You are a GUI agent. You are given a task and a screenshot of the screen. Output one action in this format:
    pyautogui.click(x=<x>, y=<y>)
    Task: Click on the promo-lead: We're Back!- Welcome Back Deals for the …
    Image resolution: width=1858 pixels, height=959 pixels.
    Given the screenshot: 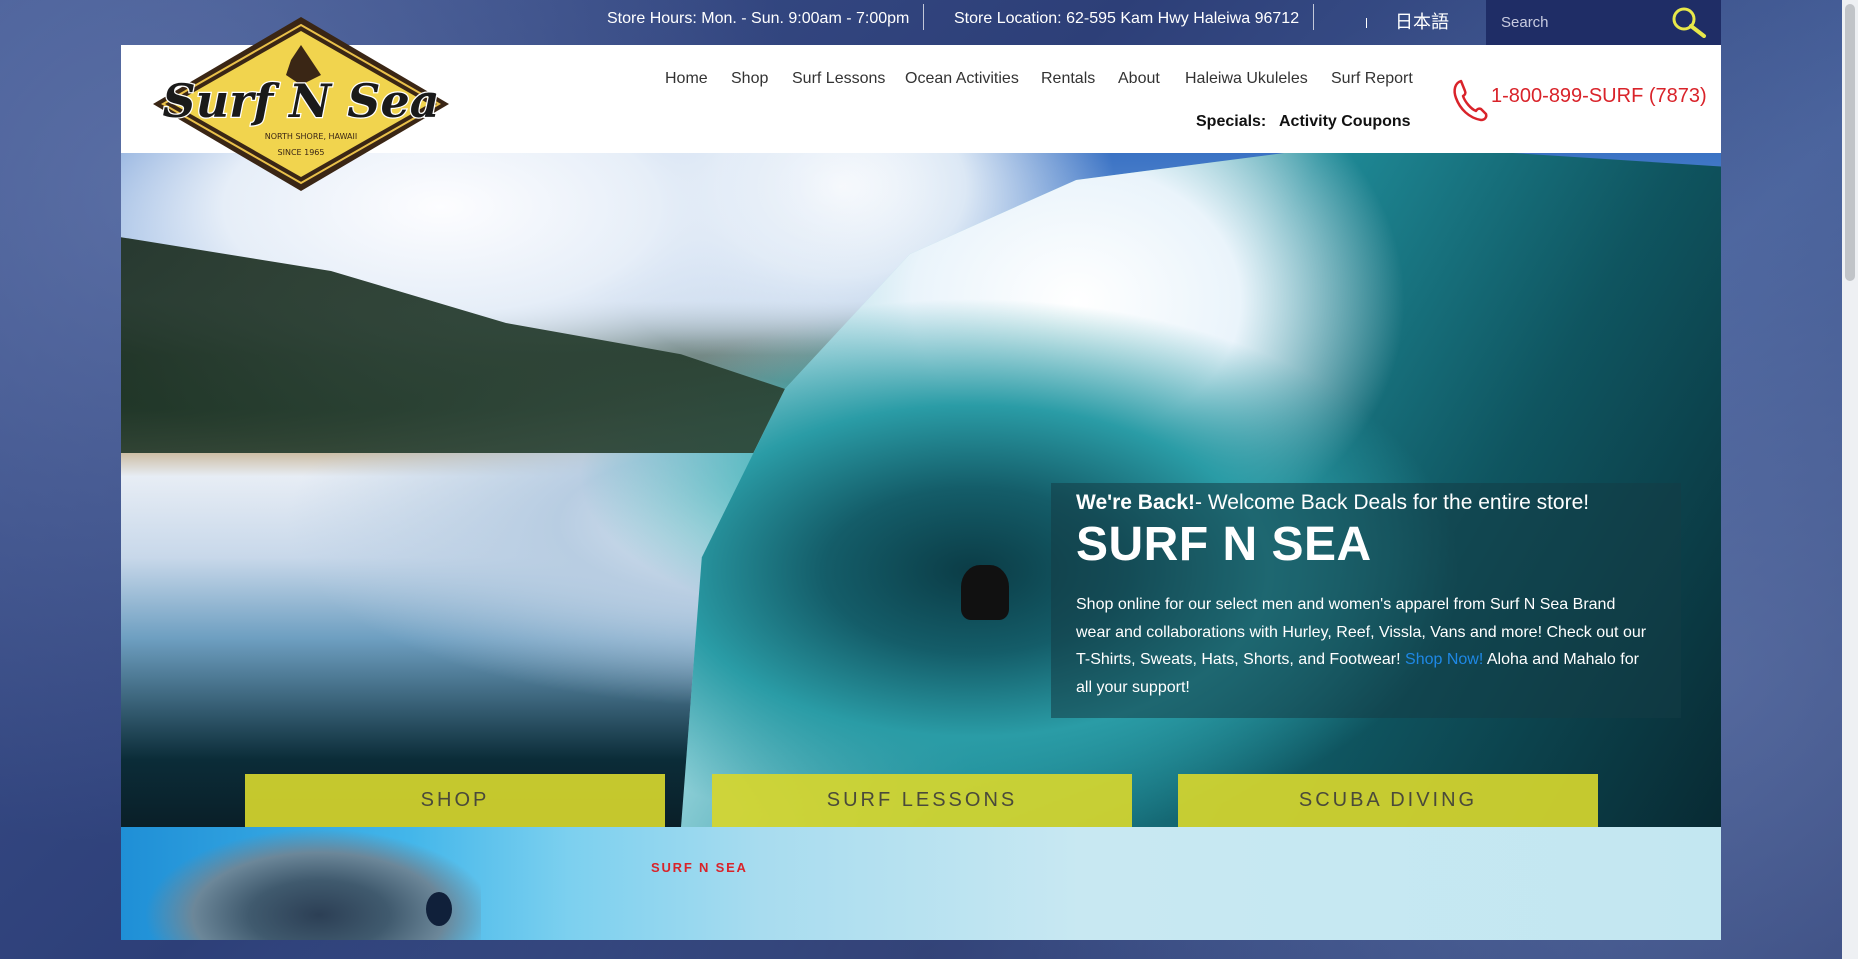 What is the action you would take?
    pyautogui.click(x=1332, y=503)
    